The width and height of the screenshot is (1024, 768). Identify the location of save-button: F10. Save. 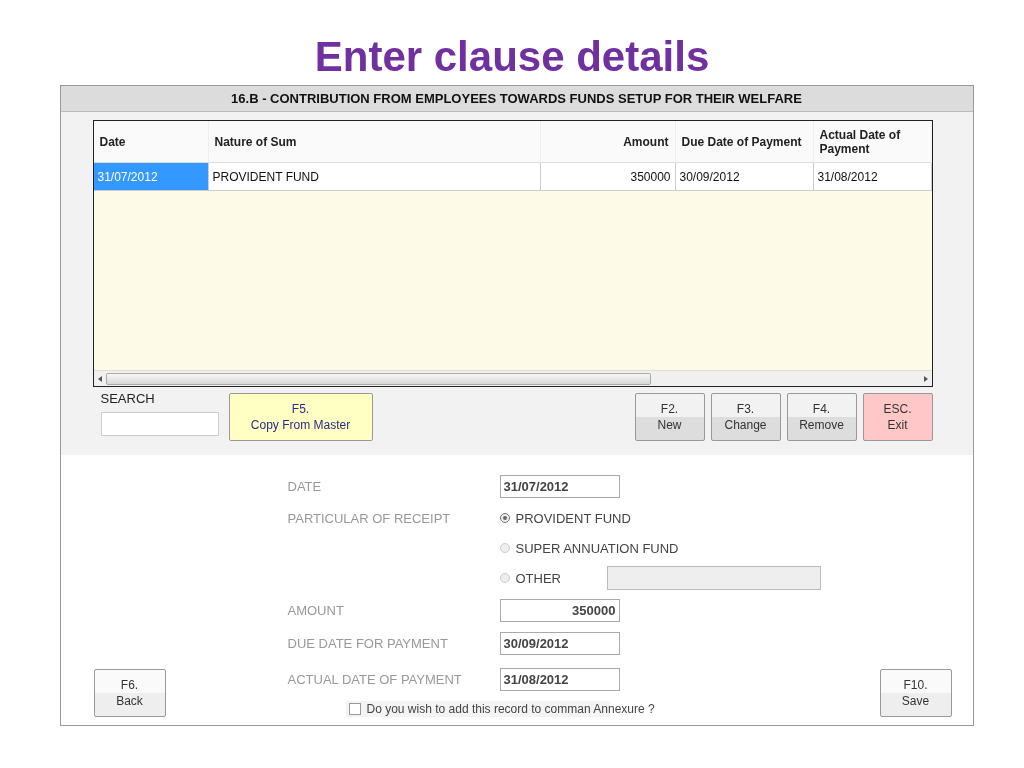
(915, 693).